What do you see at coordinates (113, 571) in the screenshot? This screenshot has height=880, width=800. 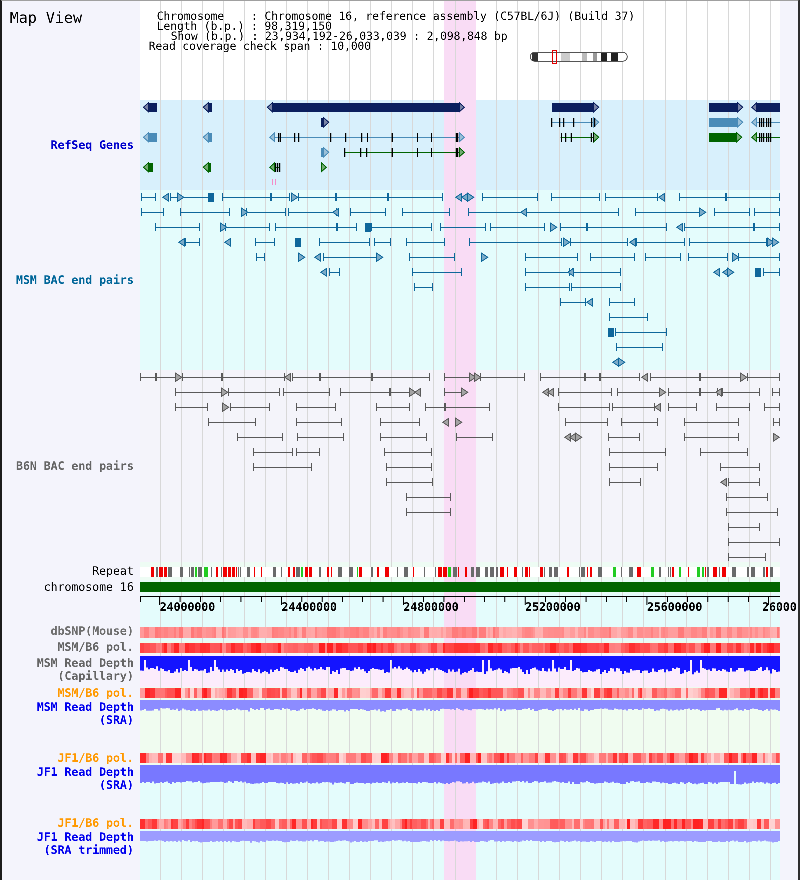 I see `track-label: Repeat` at bounding box center [113, 571].